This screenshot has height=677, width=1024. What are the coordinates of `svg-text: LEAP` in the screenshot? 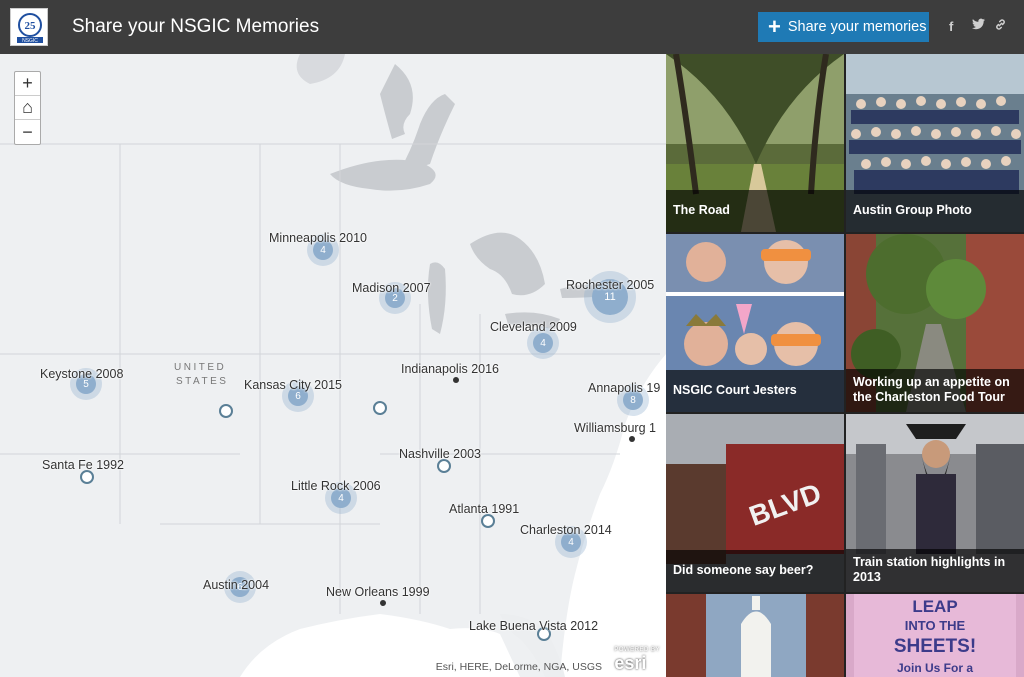 It's located at (934, 606).